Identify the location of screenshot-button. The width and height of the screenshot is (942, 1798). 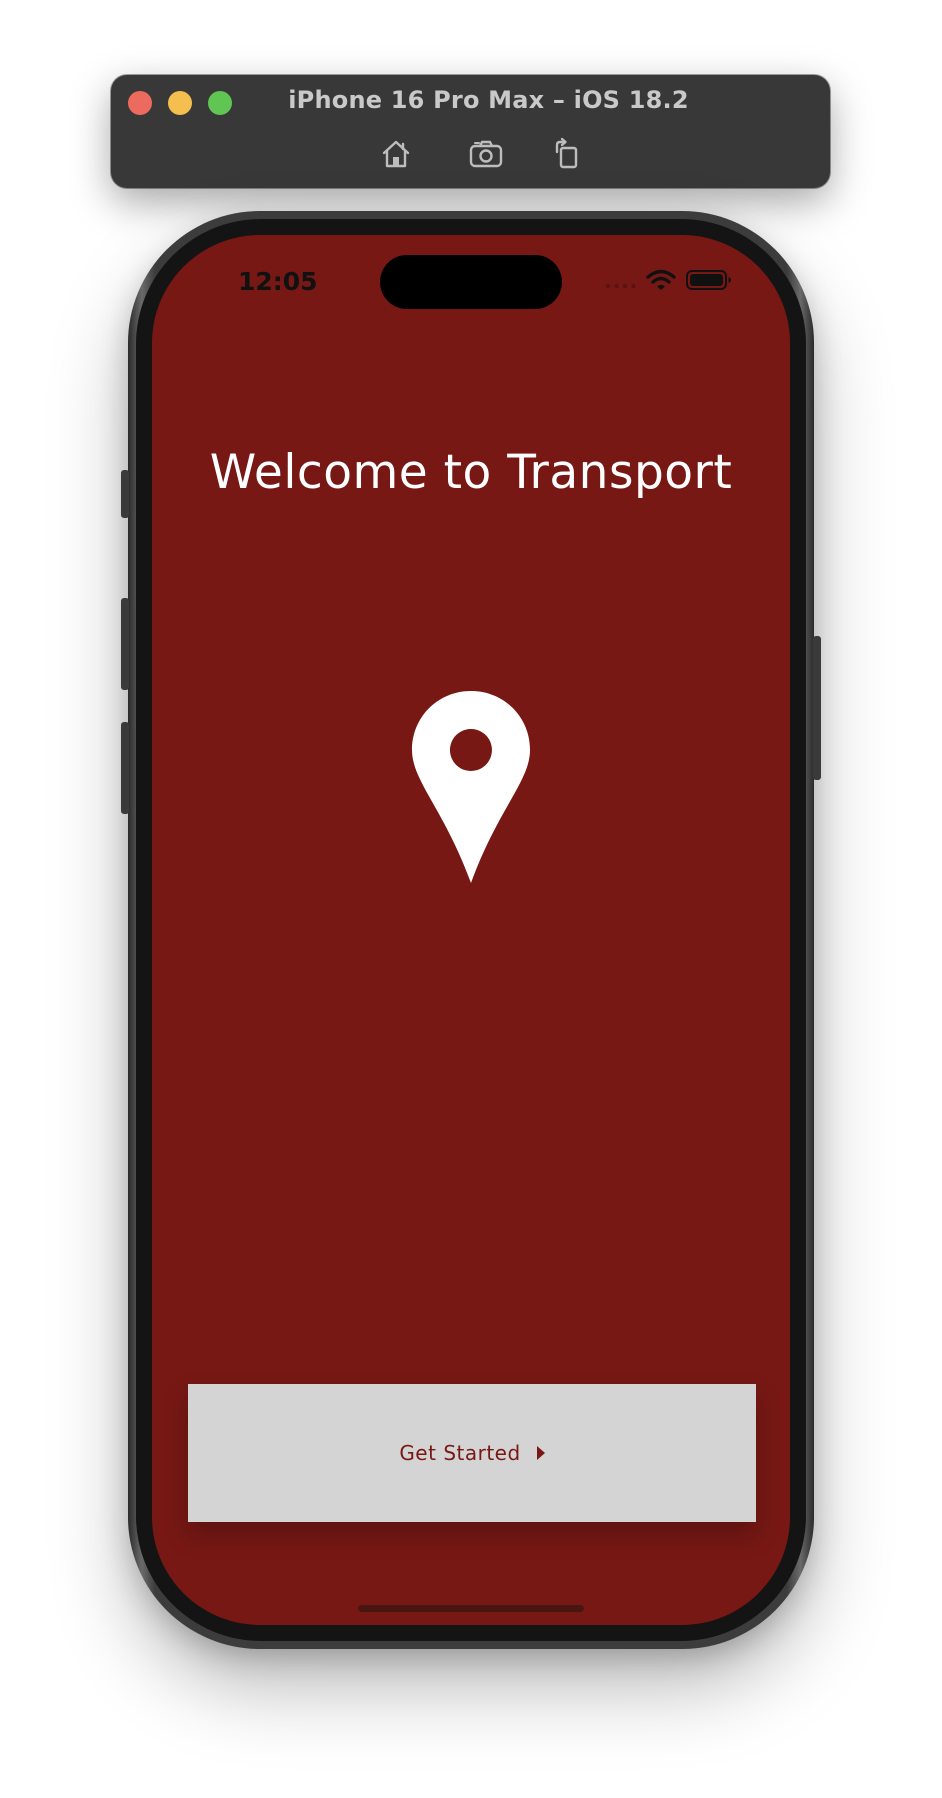
(486, 154).